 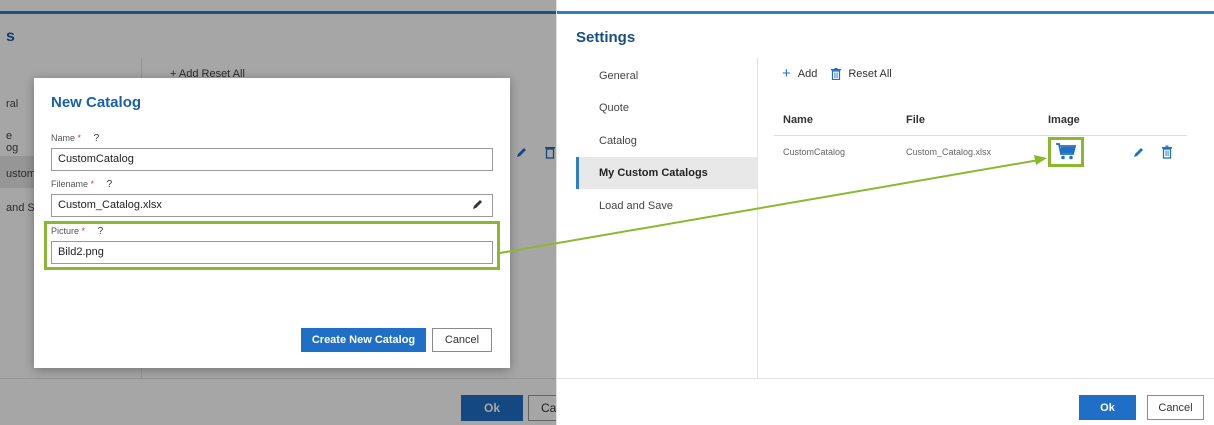 I want to click on column-header-image: Image, so click(x=1064, y=120).